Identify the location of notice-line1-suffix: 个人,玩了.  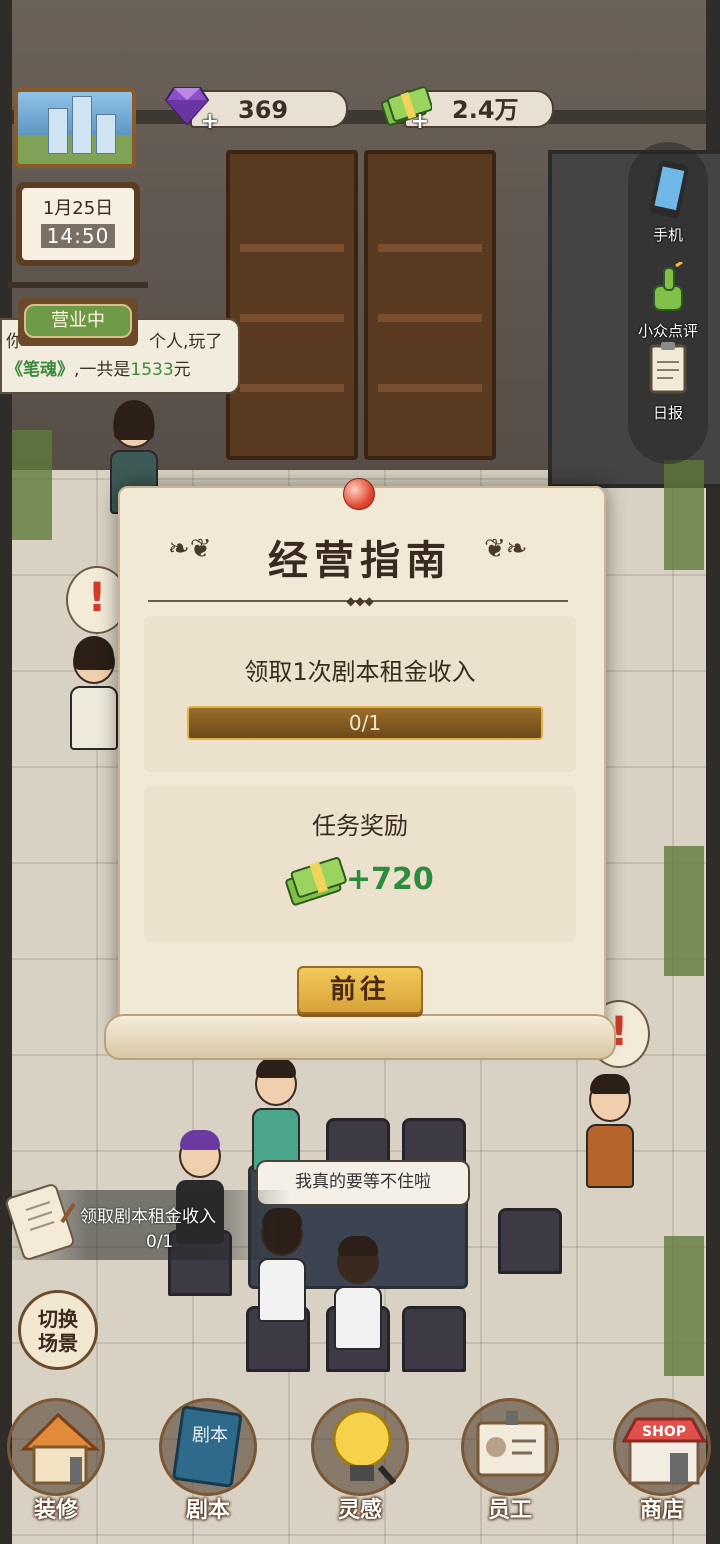
(186, 342).